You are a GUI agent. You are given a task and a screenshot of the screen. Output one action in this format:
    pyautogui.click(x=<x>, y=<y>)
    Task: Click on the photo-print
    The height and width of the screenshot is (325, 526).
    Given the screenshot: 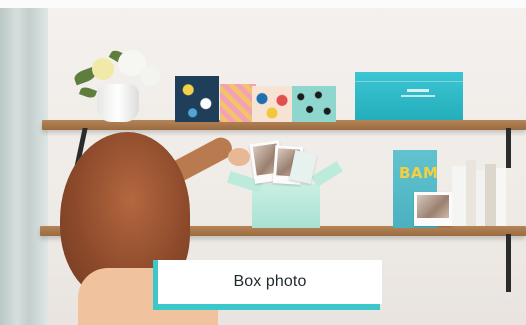 What is the action you would take?
    pyautogui.click(x=433, y=209)
    